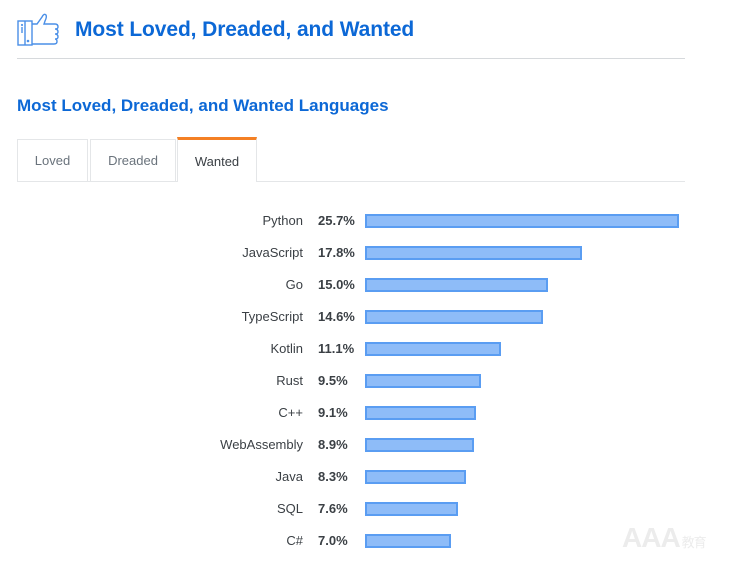  I want to click on chart-row: Rust 9.5%, so click(367, 381).